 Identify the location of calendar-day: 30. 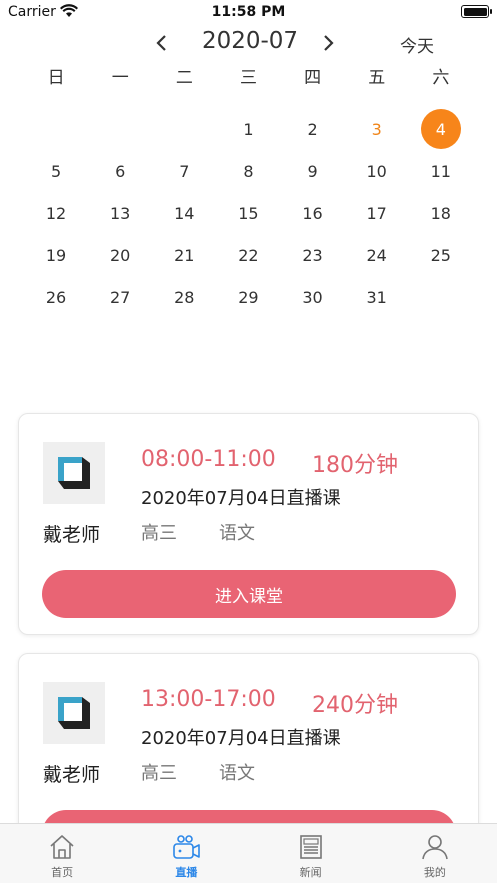
(313, 297).